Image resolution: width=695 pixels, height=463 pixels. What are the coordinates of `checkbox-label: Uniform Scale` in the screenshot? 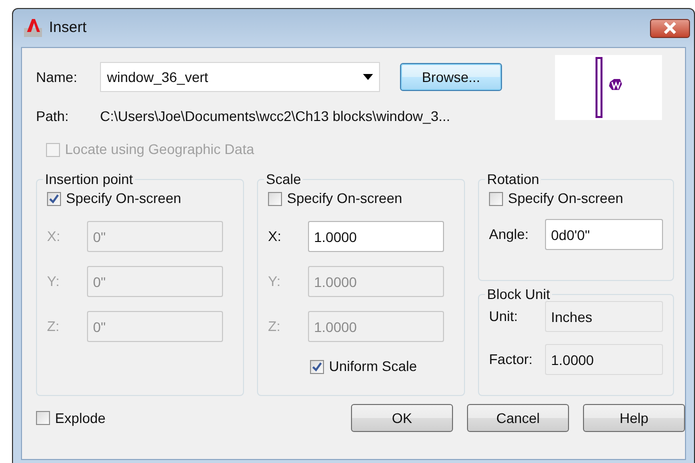 It's located at (373, 366).